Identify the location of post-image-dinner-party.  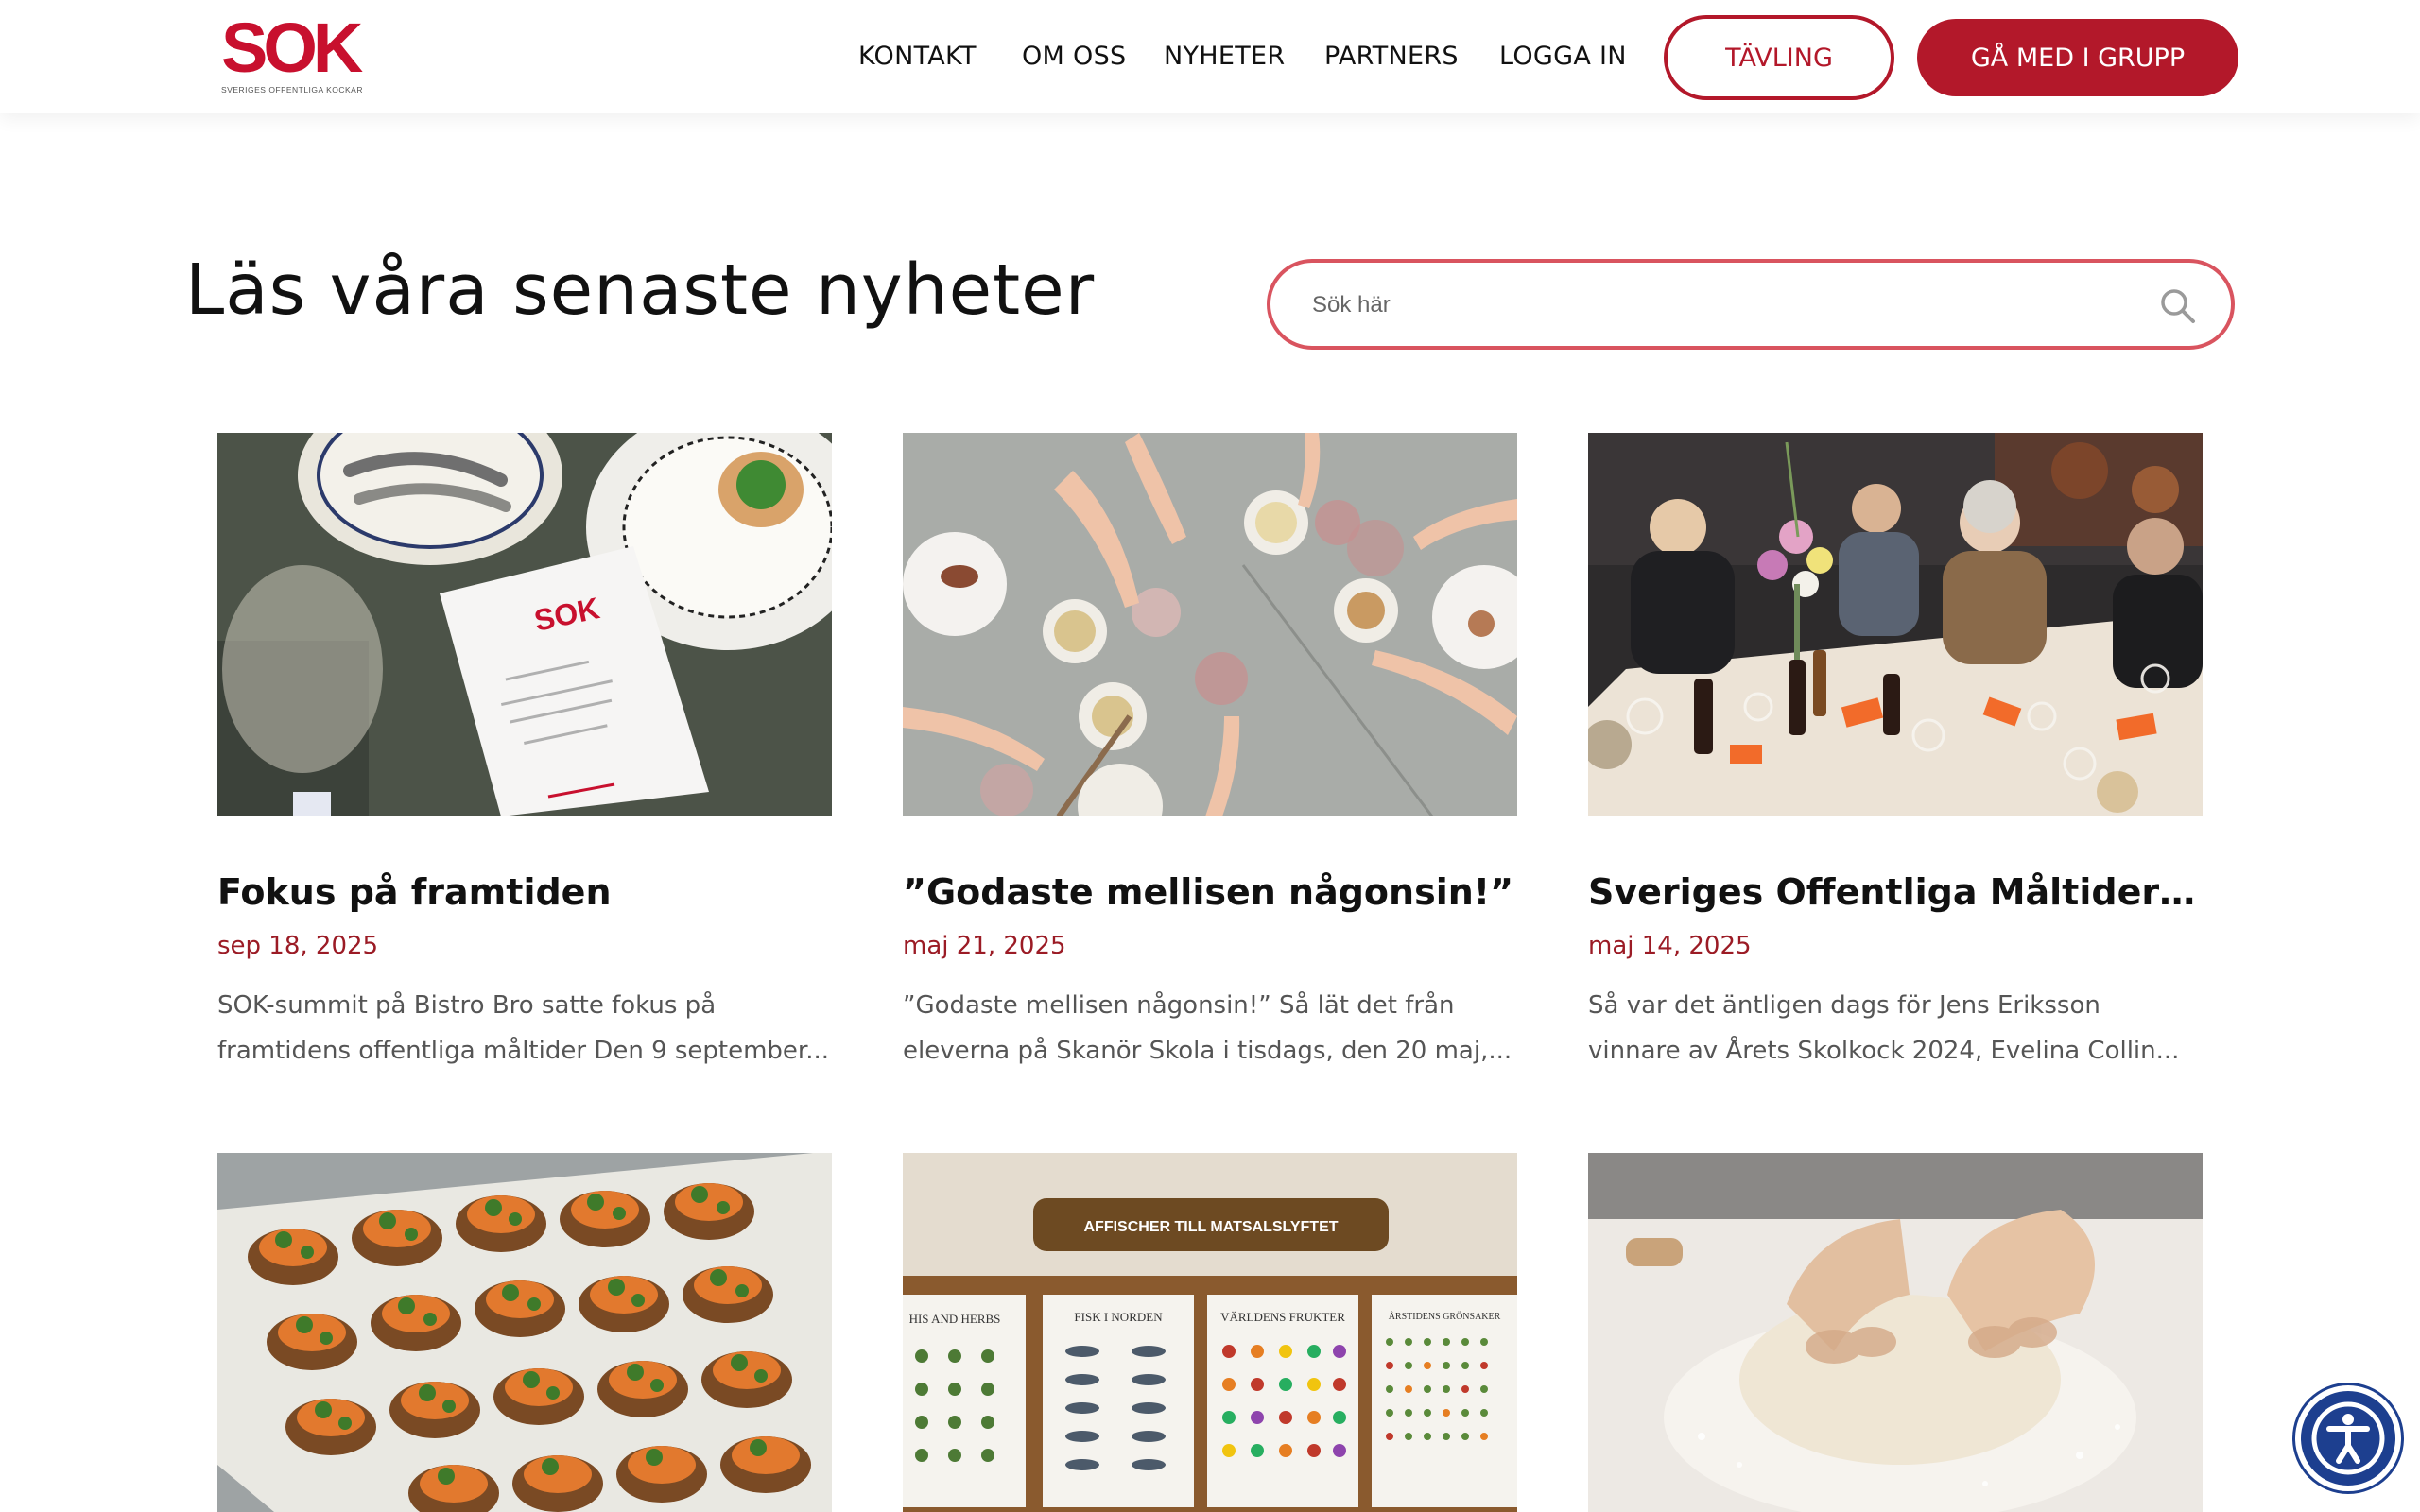
(1895, 624).